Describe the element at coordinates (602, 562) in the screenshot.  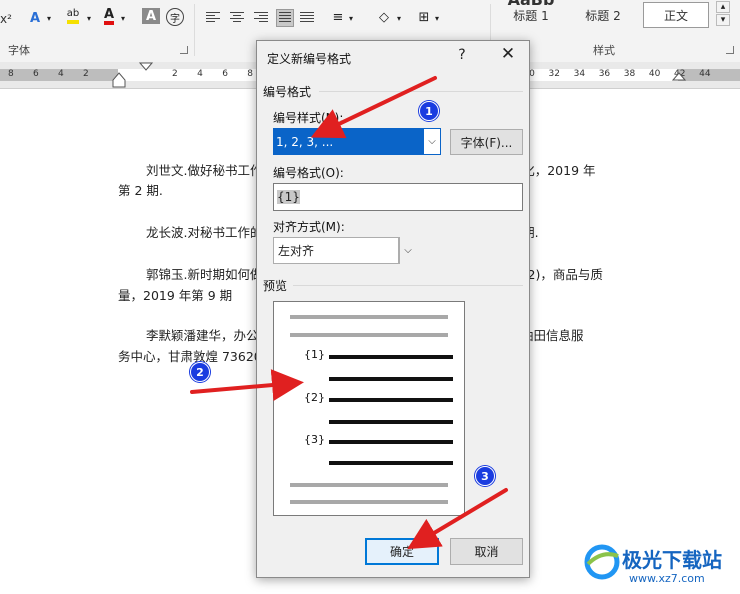
I see `watermark-logo-icon` at that location.